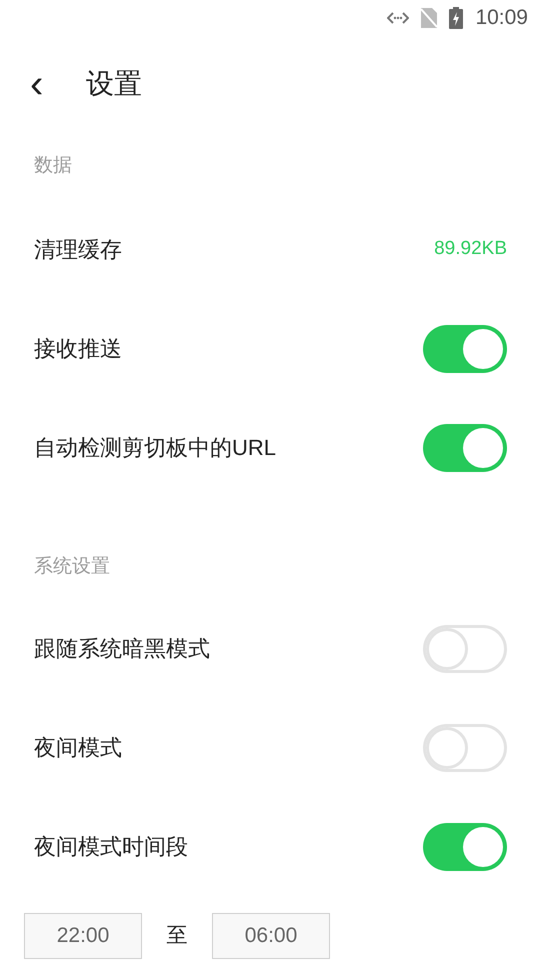 This screenshot has height=960, width=540. What do you see at coordinates (470, 249) in the screenshot?
I see `cache-size: 89.92KB` at bounding box center [470, 249].